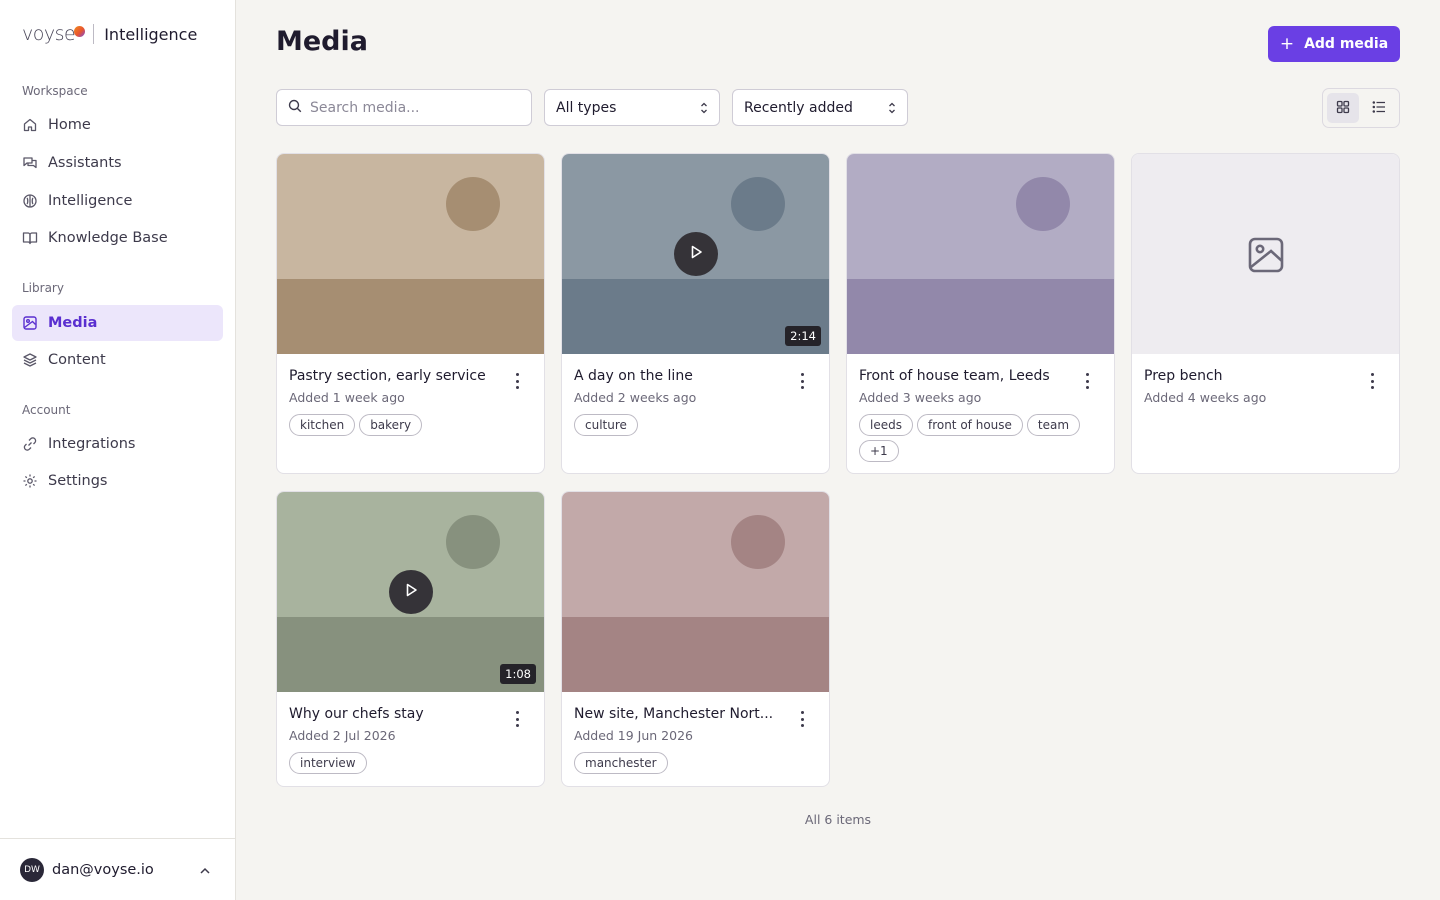 This screenshot has height=900, width=1440. Describe the element at coordinates (30, 163) in the screenshot. I see `chat-icon` at that location.